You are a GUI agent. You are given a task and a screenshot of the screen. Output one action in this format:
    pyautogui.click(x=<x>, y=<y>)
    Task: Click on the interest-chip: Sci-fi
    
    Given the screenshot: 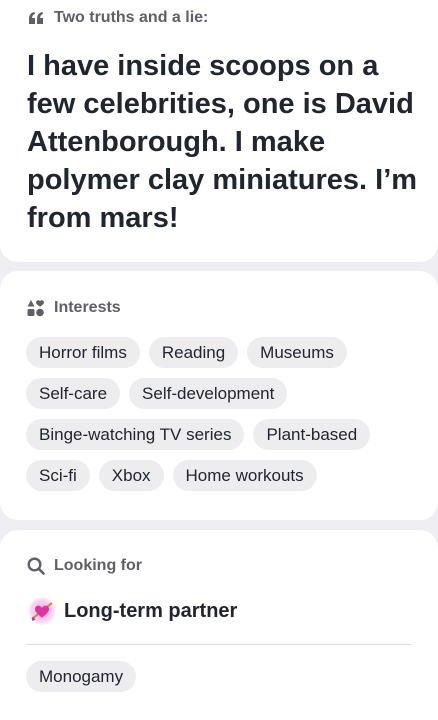 What is the action you would take?
    pyautogui.click(x=58, y=475)
    